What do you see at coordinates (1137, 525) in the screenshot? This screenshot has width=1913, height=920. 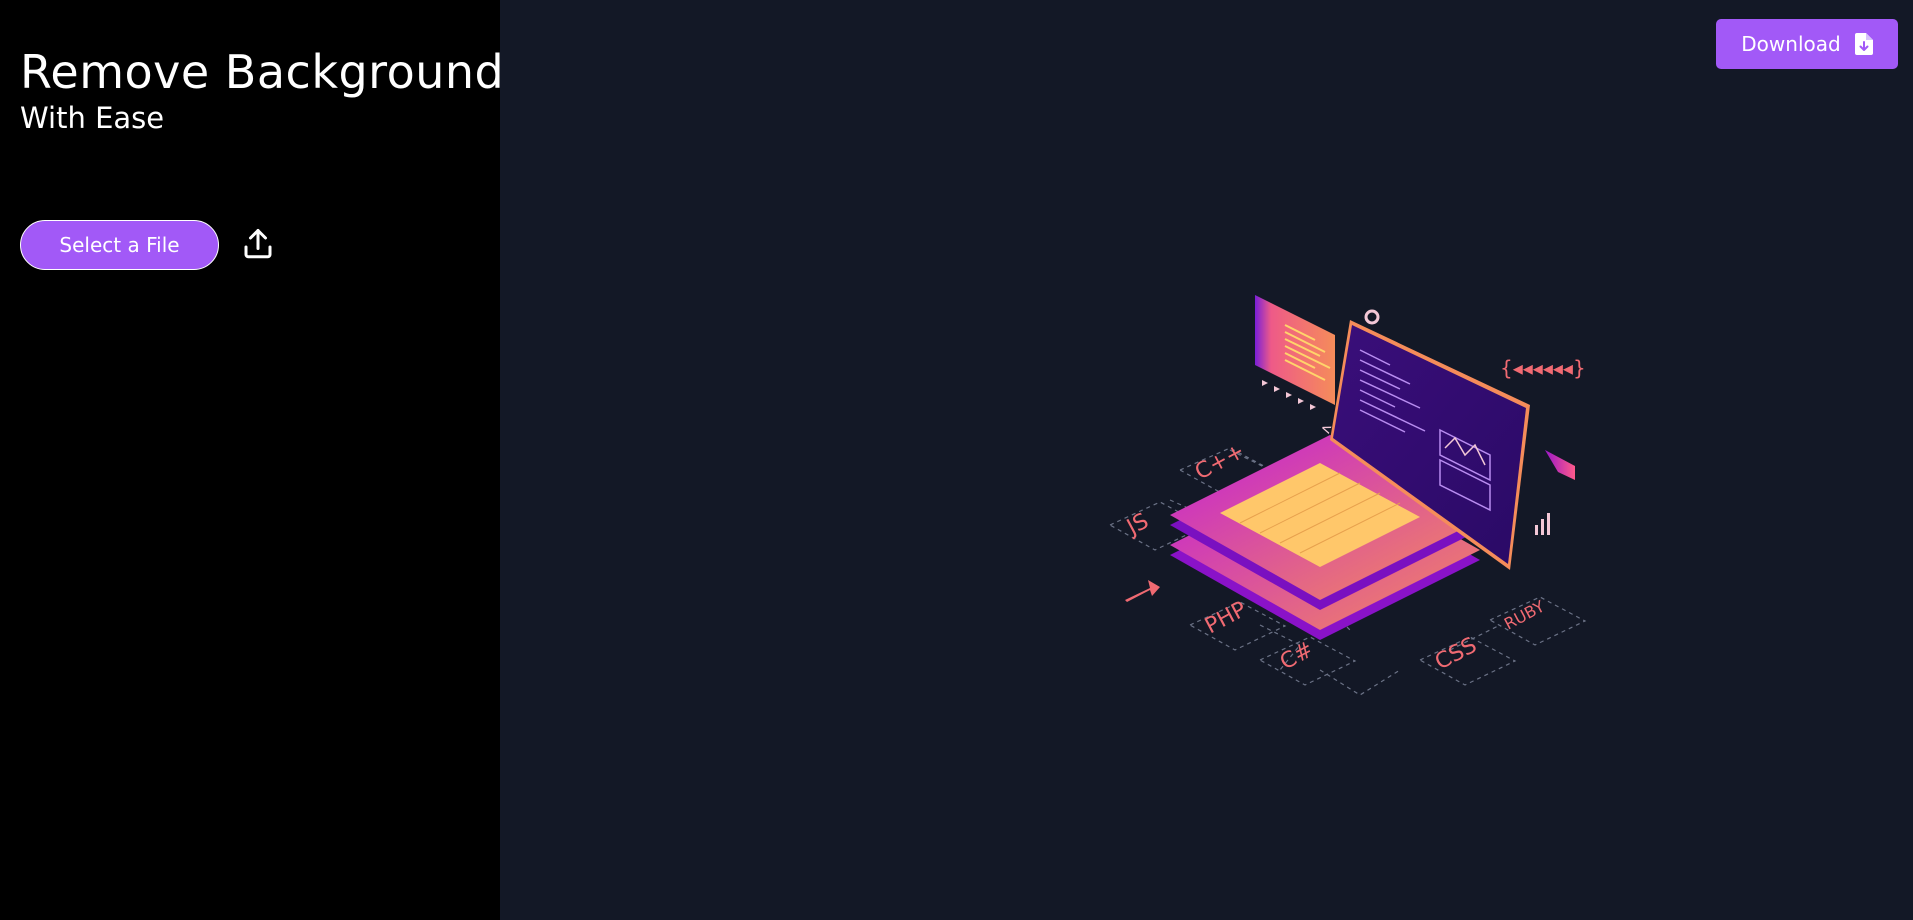 I see `label-js: JS` at bounding box center [1137, 525].